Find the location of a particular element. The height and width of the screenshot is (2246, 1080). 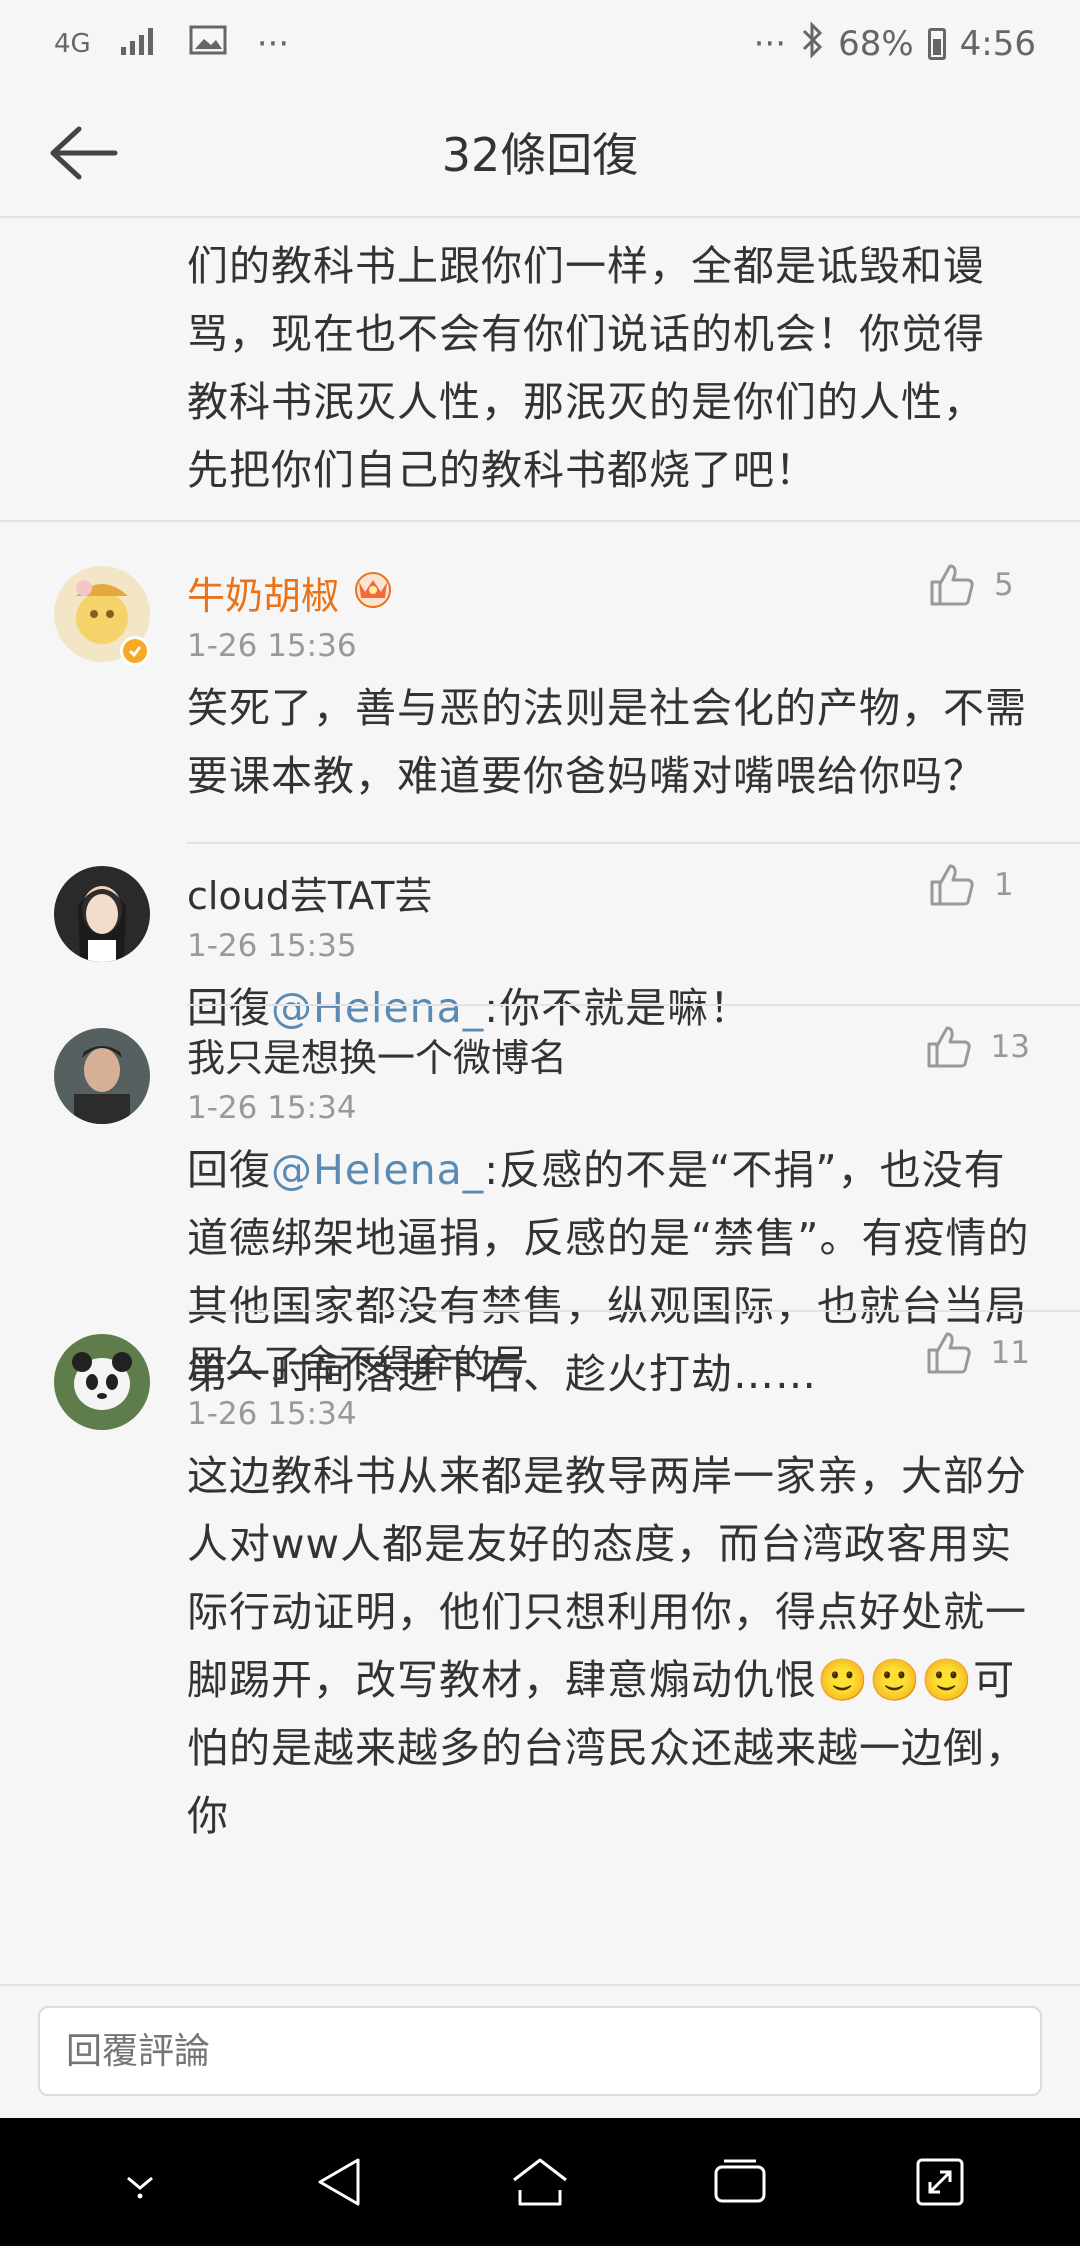

like-button: 1 is located at coordinates (979, 885).